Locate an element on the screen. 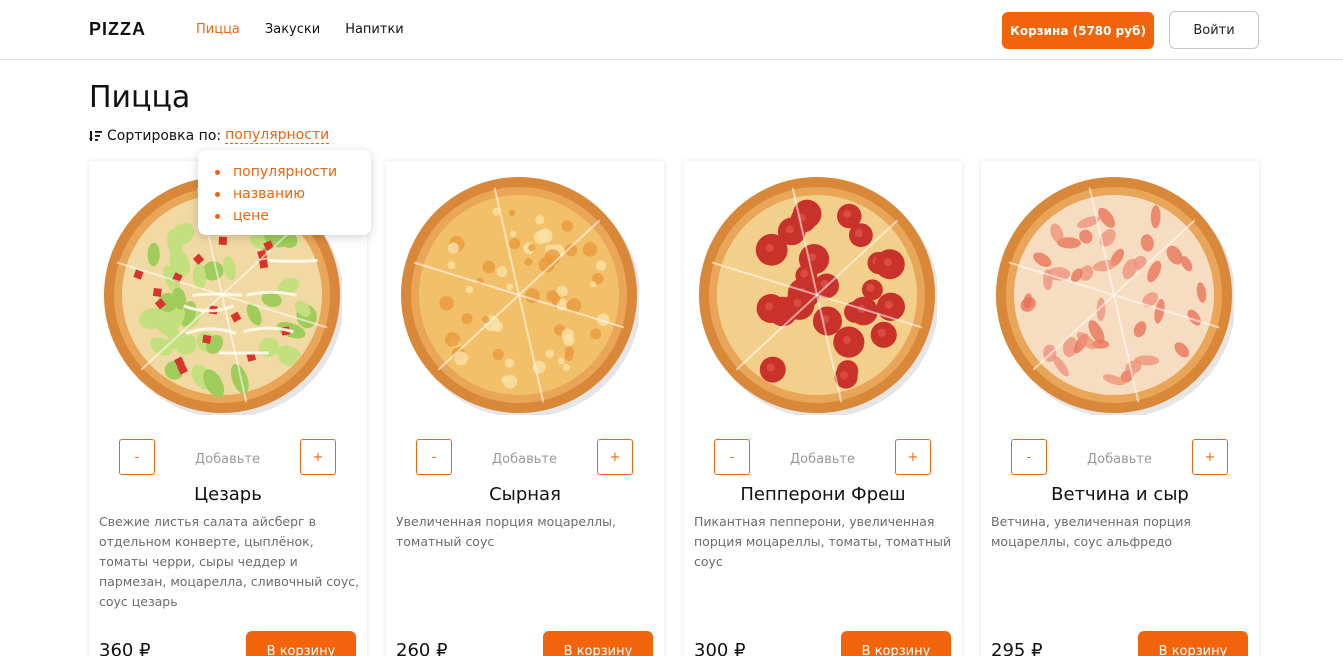  login-button: Войти is located at coordinates (1214, 30).